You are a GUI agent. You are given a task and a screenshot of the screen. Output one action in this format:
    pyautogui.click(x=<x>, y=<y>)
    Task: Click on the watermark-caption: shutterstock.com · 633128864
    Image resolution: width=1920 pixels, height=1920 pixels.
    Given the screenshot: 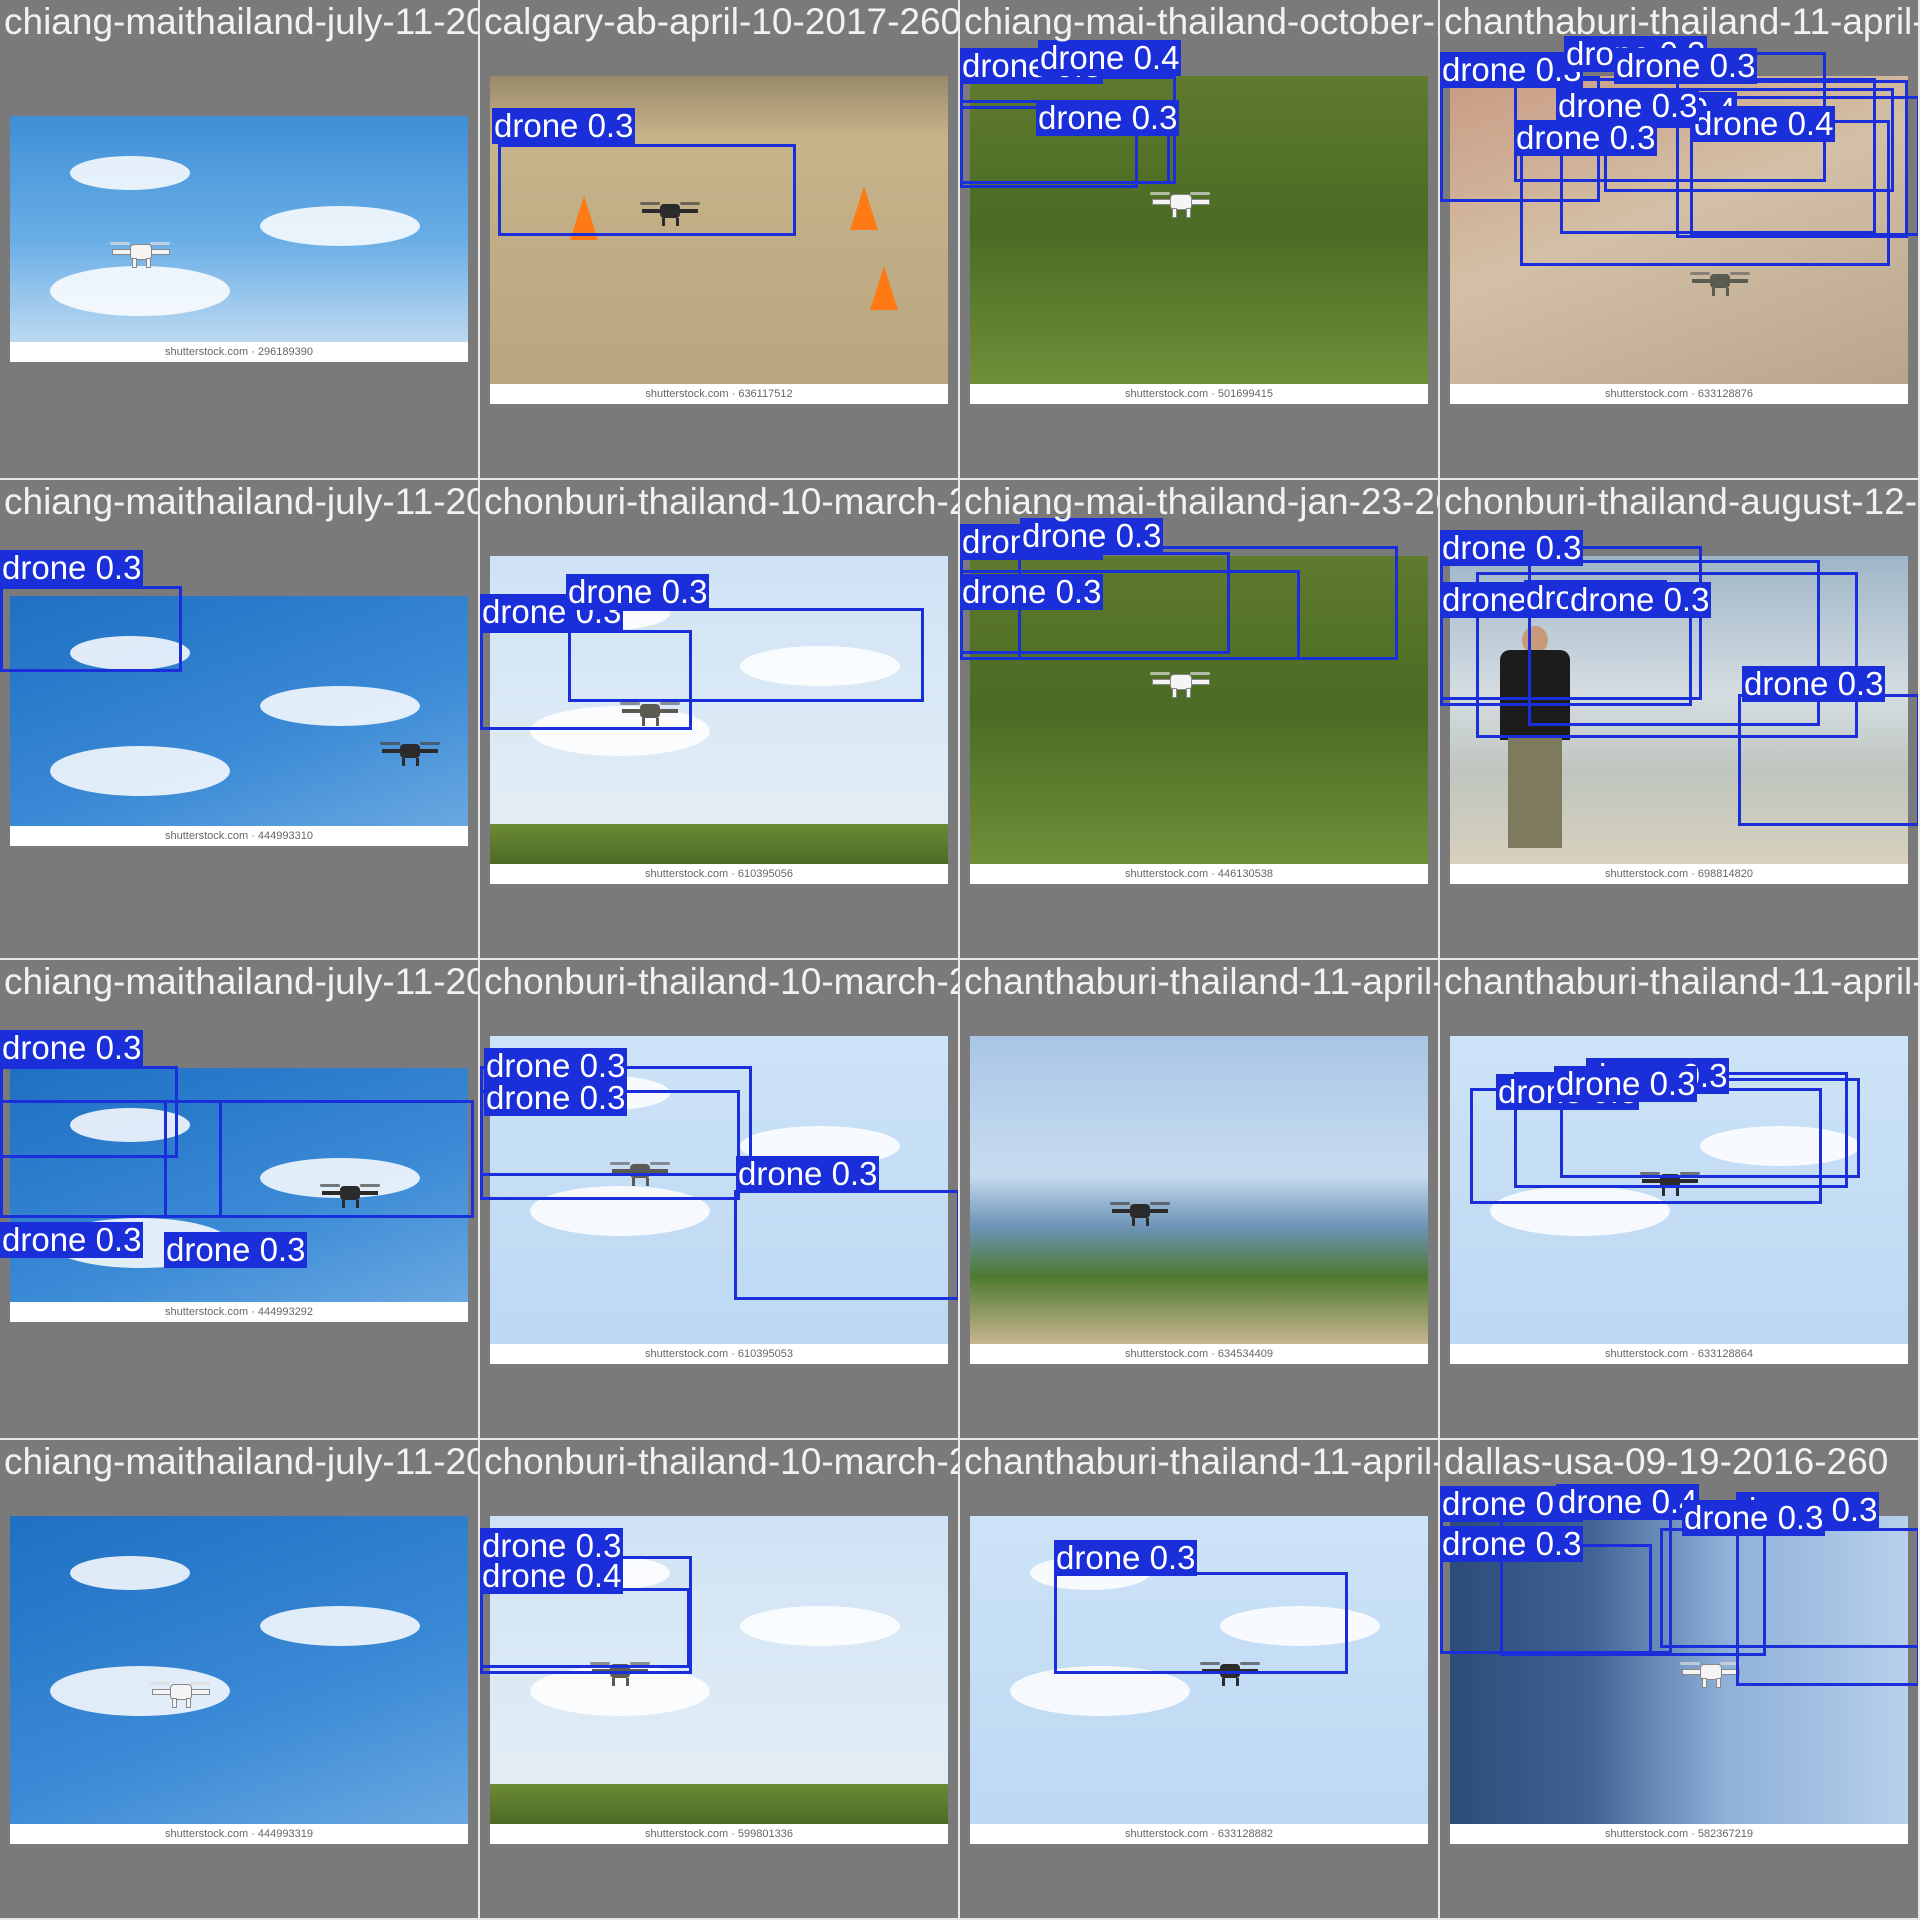 What is the action you would take?
    pyautogui.click(x=1679, y=1354)
    